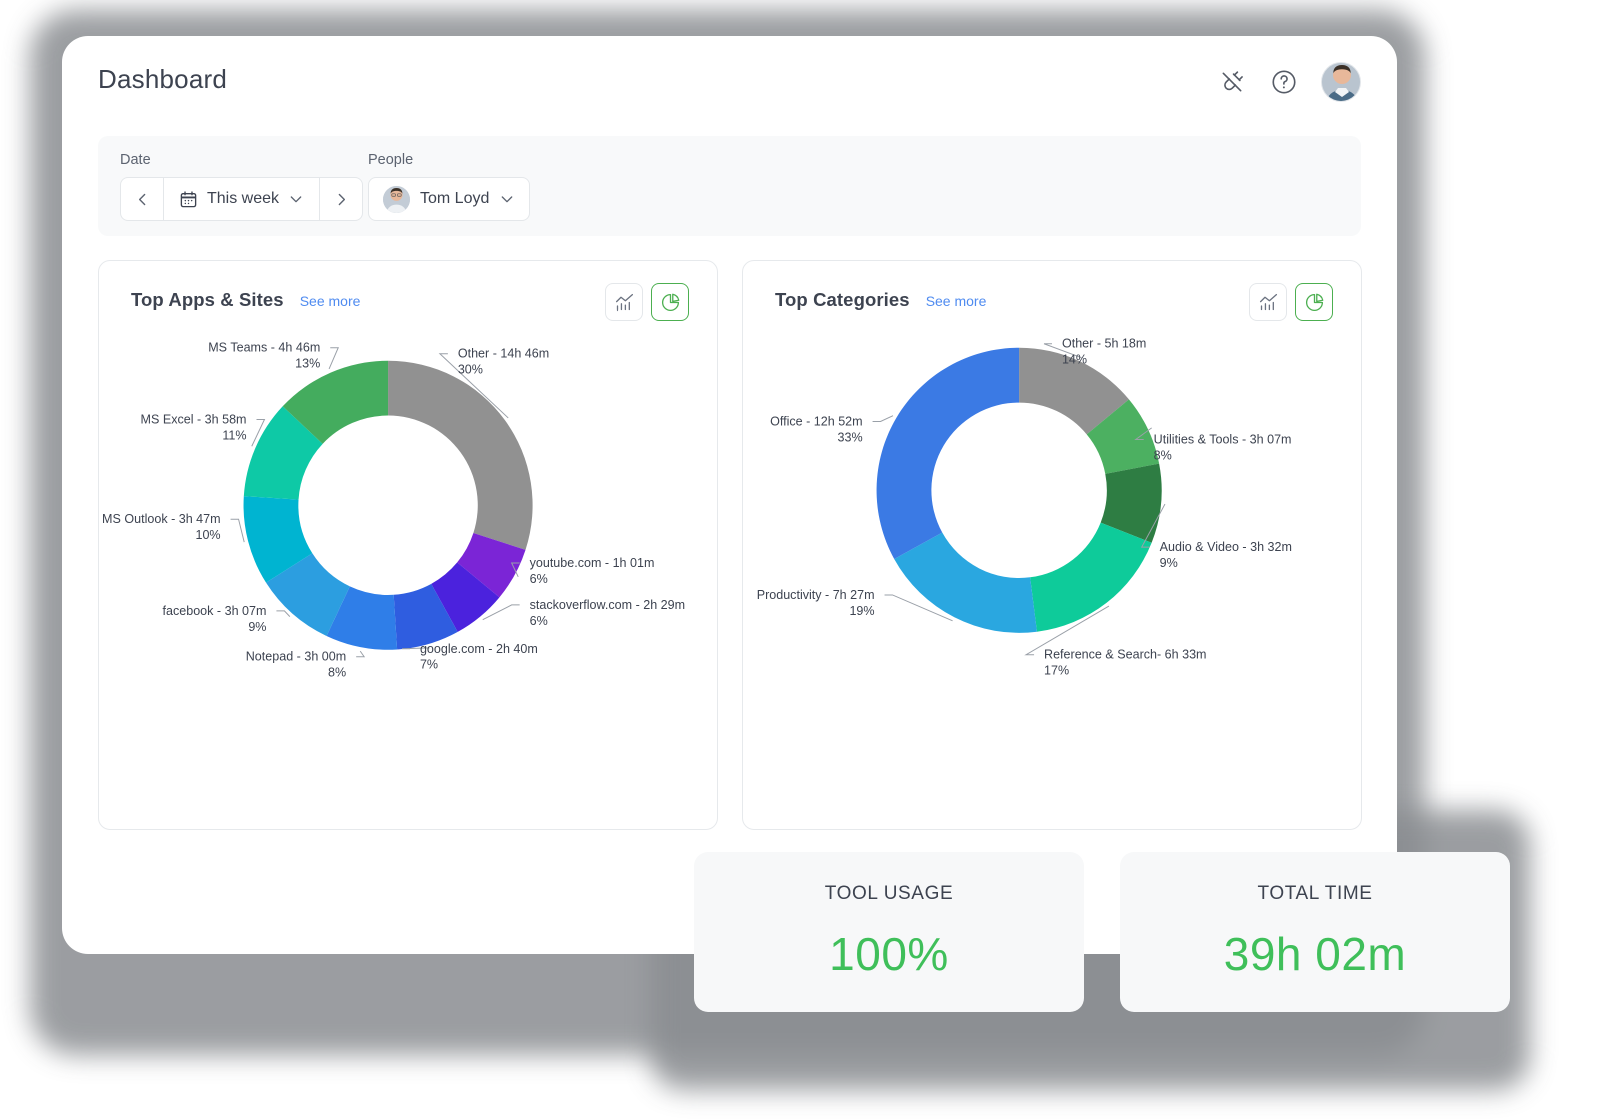 The image size is (1605, 1120). Describe the element at coordinates (1216, 536) in the screenshot. I see `donut-label: Audio & Video - 3h 32m 9%` at that location.